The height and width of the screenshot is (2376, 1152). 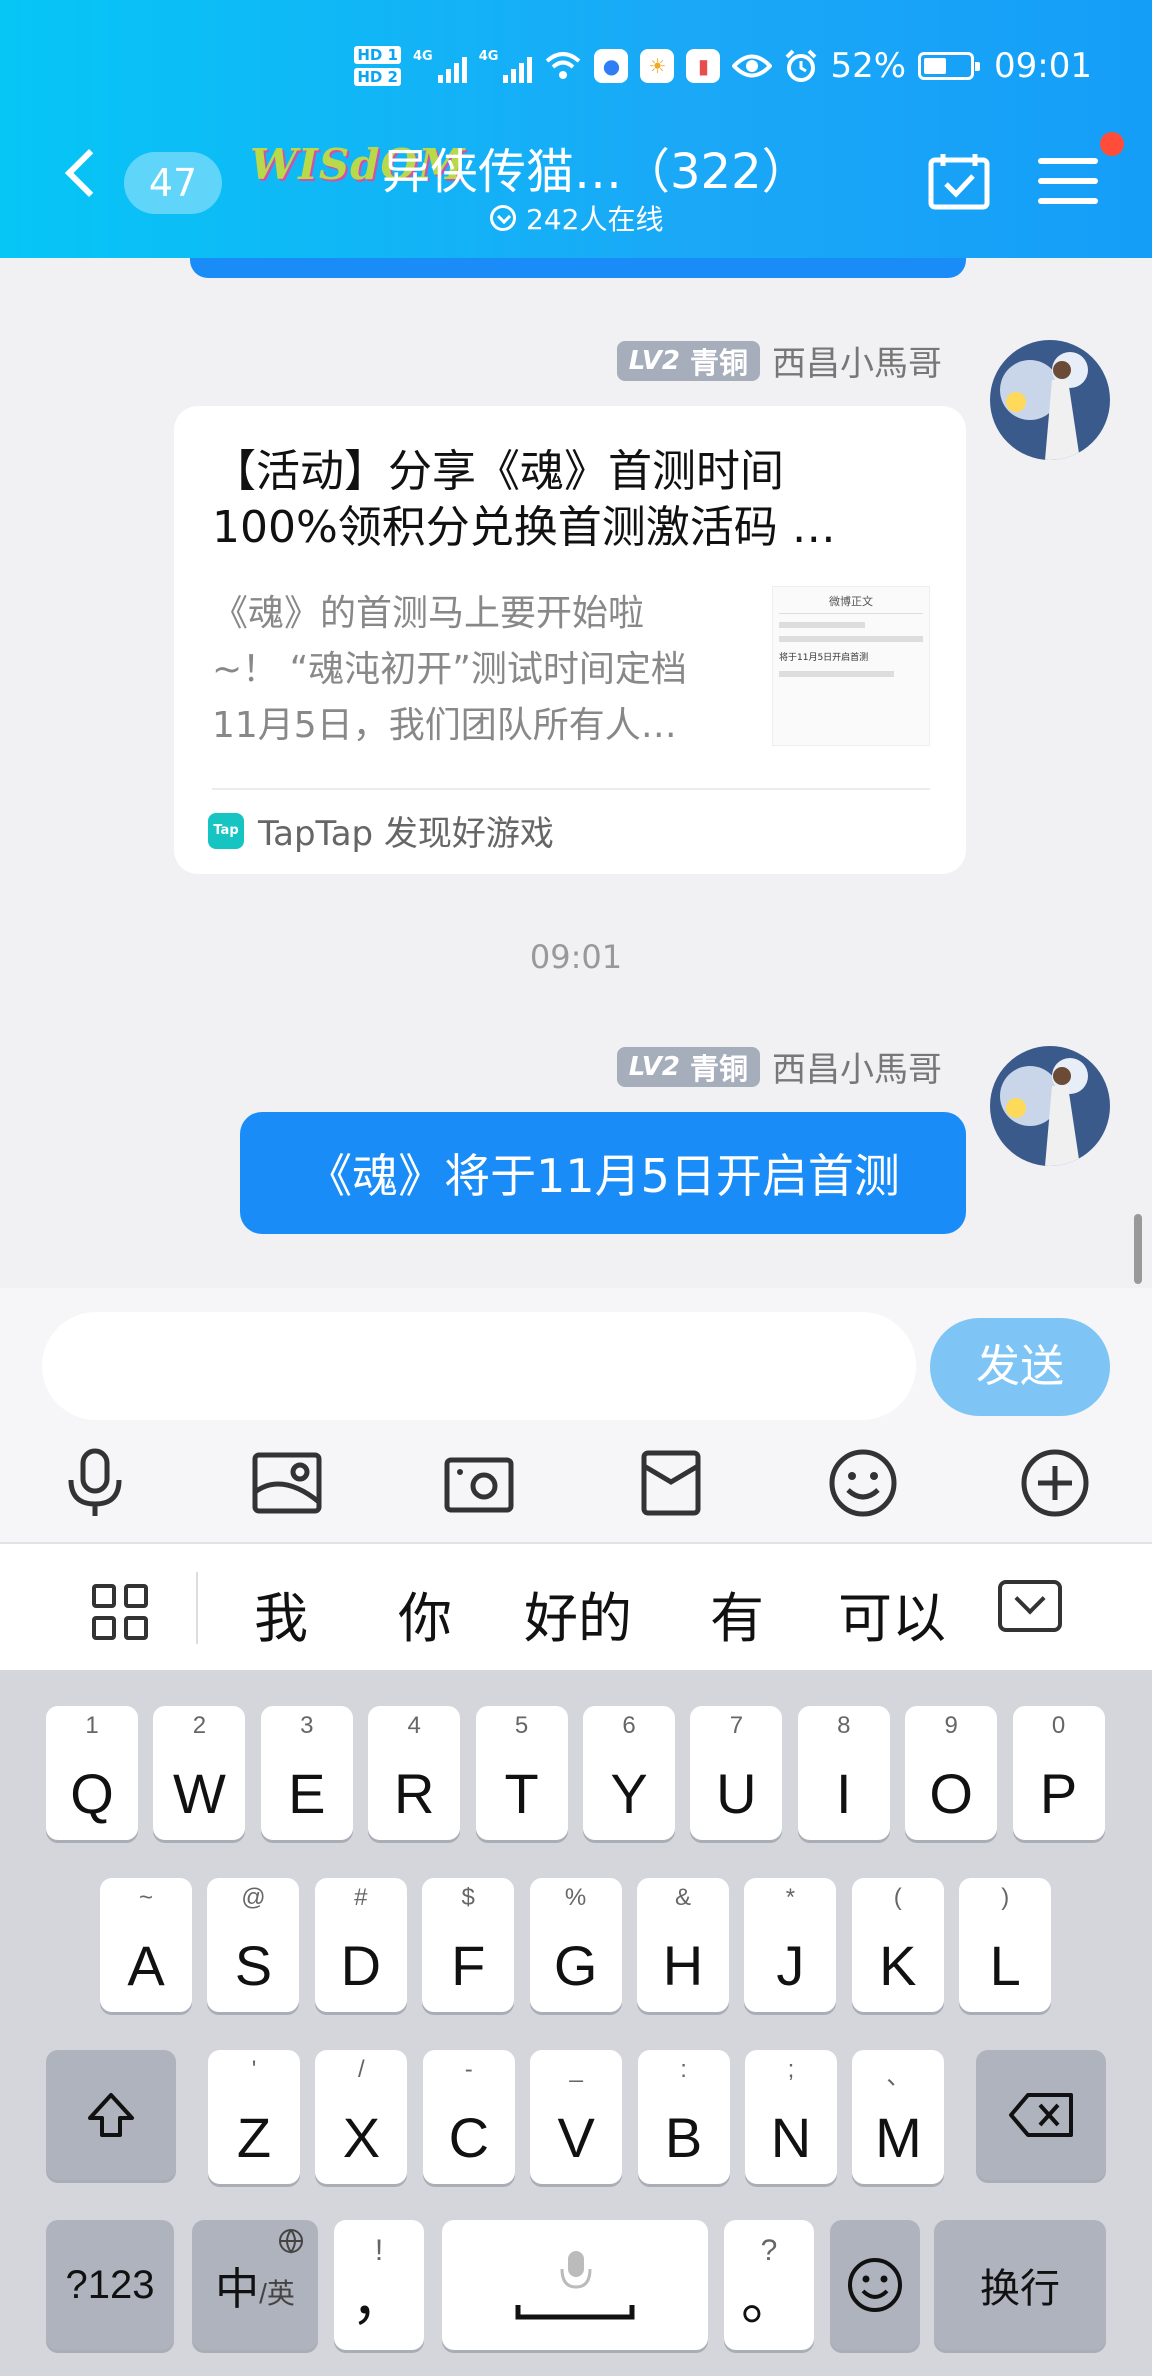 What do you see at coordinates (199, 1725) in the screenshot?
I see `key-secondary-label: 2` at bounding box center [199, 1725].